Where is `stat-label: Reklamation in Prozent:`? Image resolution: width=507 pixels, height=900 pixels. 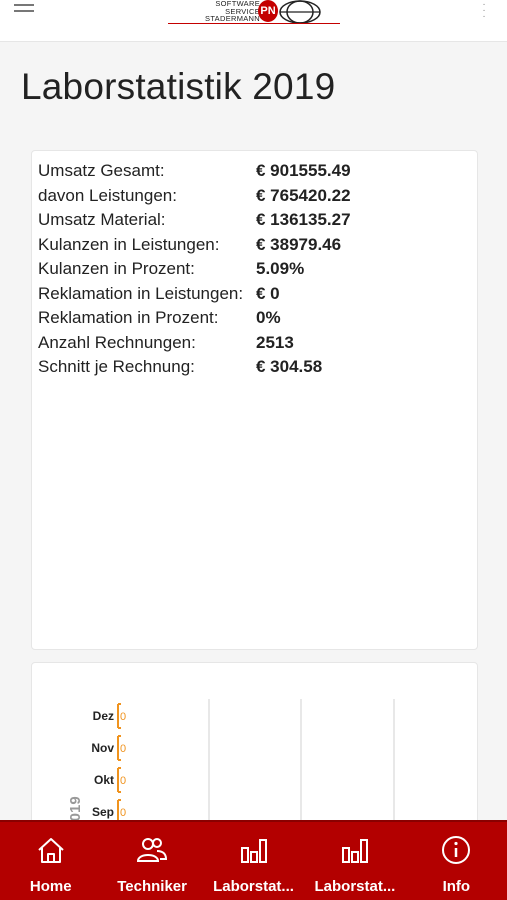
stat-label: Reklamation in Prozent: is located at coordinates (128, 317).